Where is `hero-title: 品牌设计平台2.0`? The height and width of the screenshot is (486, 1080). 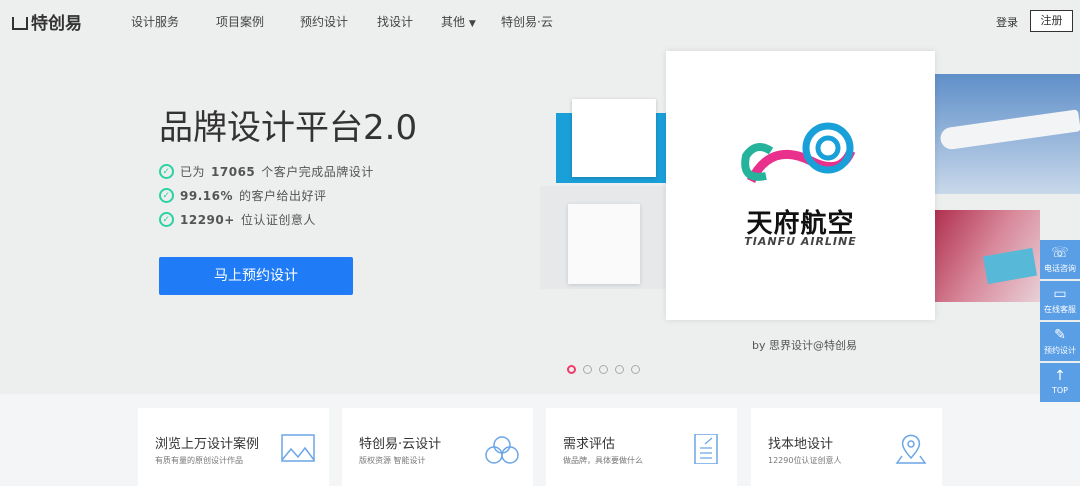 hero-title: 品牌设计平台2.0 is located at coordinates (288, 128).